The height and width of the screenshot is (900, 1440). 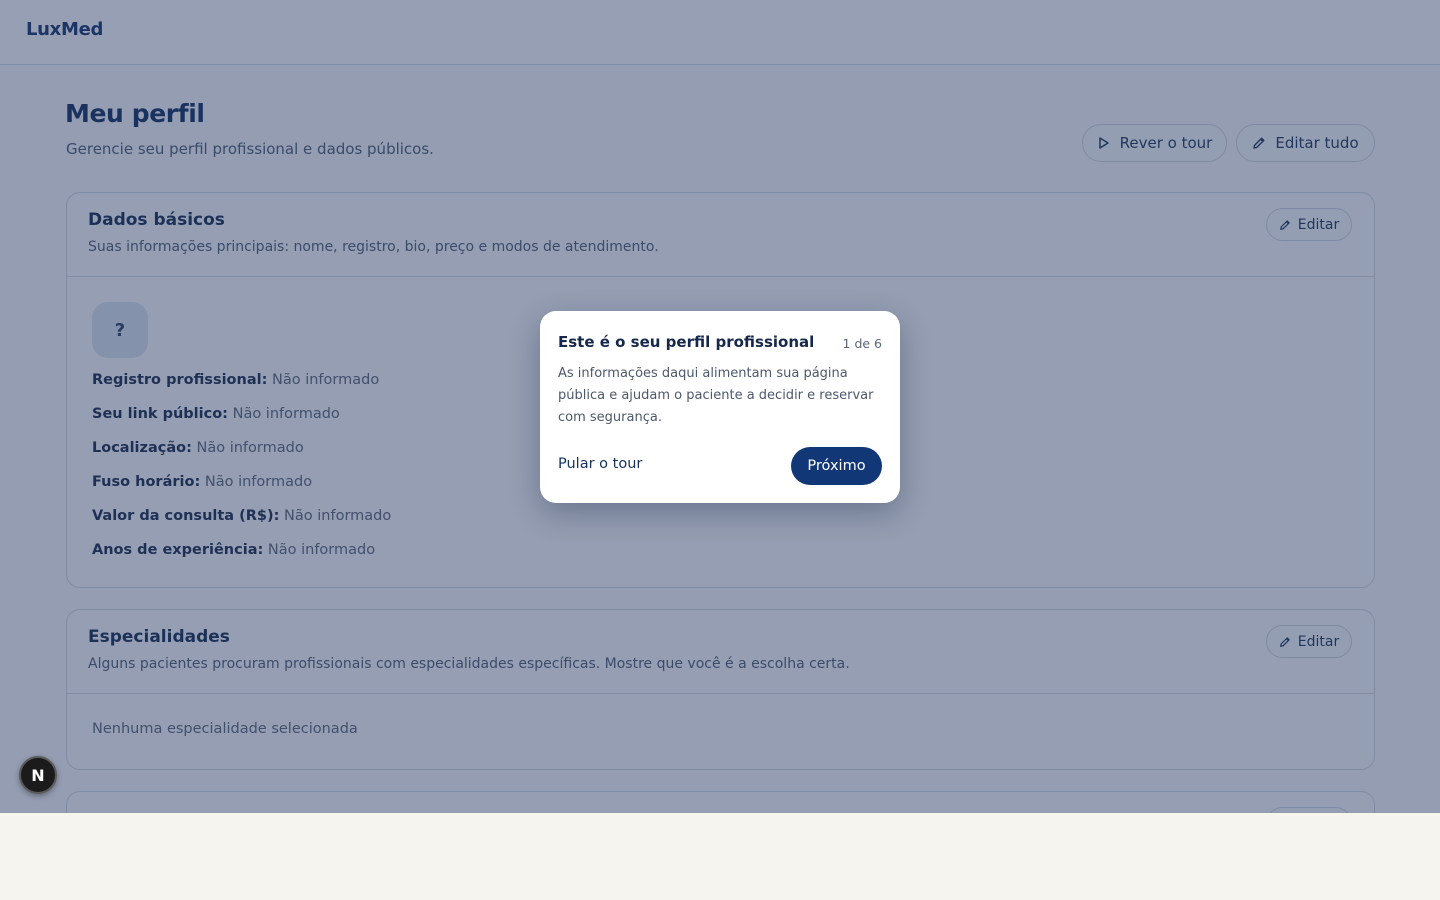 What do you see at coordinates (836, 466) in the screenshot?
I see `next-step-button: Próximo` at bounding box center [836, 466].